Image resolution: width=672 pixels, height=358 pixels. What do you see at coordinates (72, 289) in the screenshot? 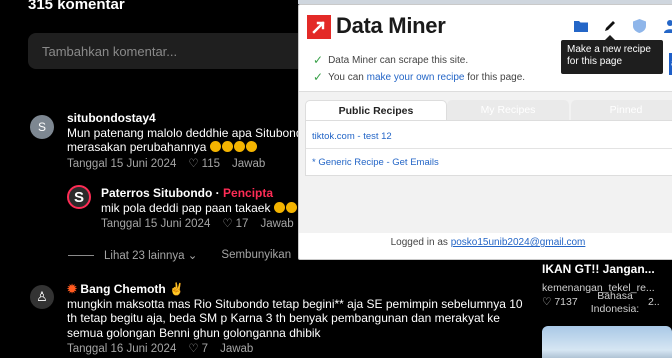
I see `fire-icon: ✹` at bounding box center [72, 289].